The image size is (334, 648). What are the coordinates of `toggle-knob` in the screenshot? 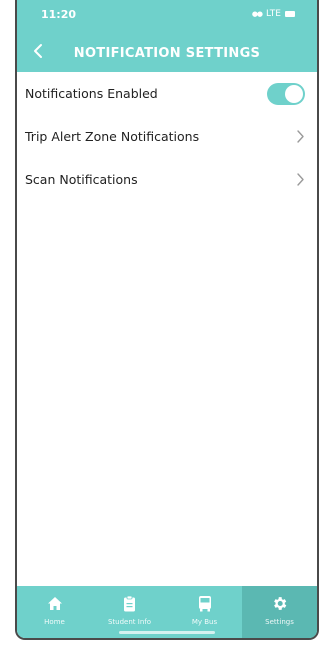 It's located at (294, 93).